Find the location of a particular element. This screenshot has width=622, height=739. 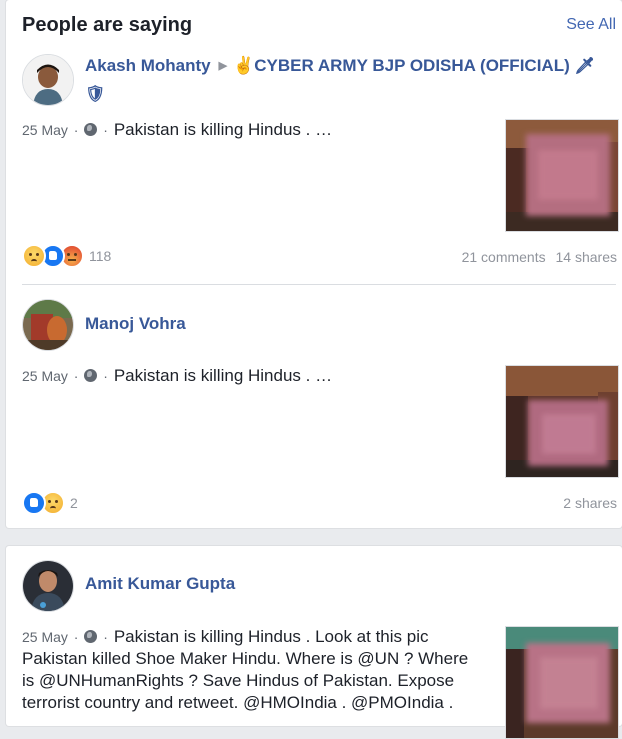

sad-reaction-icon is located at coordinates (34, 256).